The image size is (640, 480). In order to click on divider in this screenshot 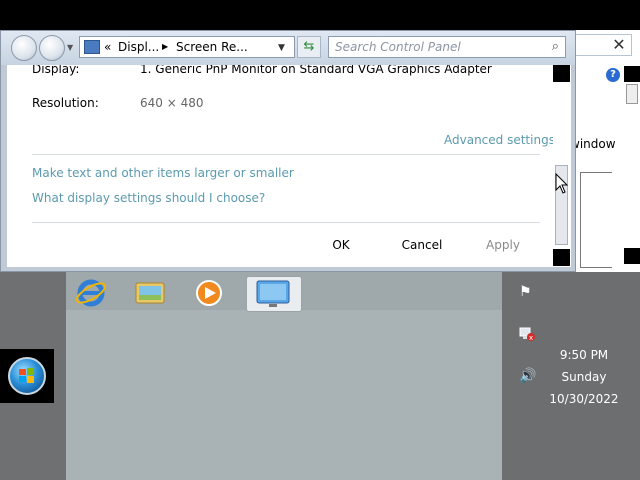, I will do `click(286, 154)`.